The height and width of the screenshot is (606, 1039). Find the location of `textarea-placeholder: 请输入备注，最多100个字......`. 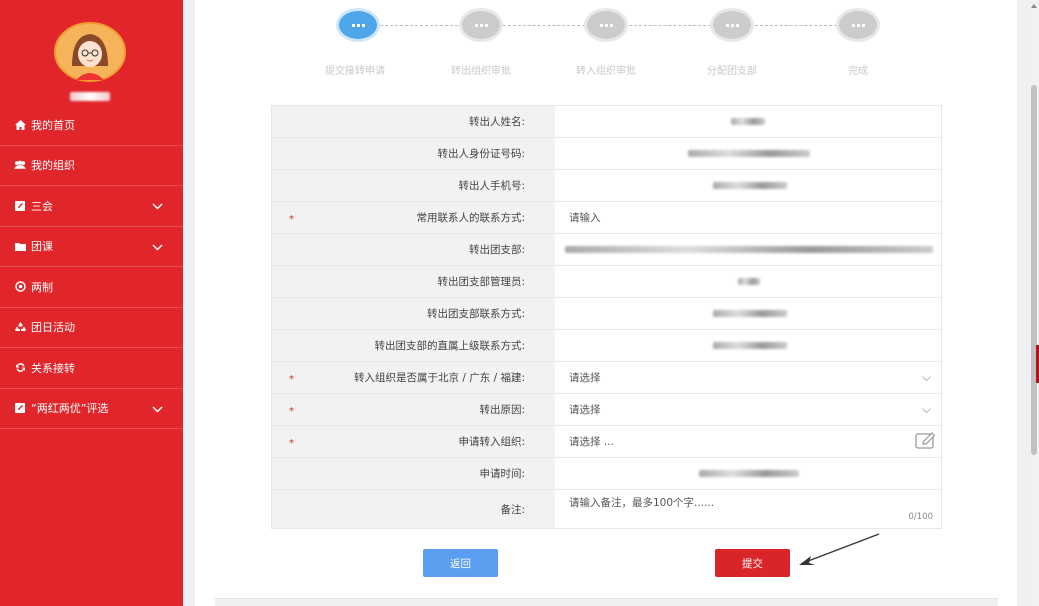

textarea-placeholder: 请输入备注，最多100个字...... is located at coordinates (642, 503).